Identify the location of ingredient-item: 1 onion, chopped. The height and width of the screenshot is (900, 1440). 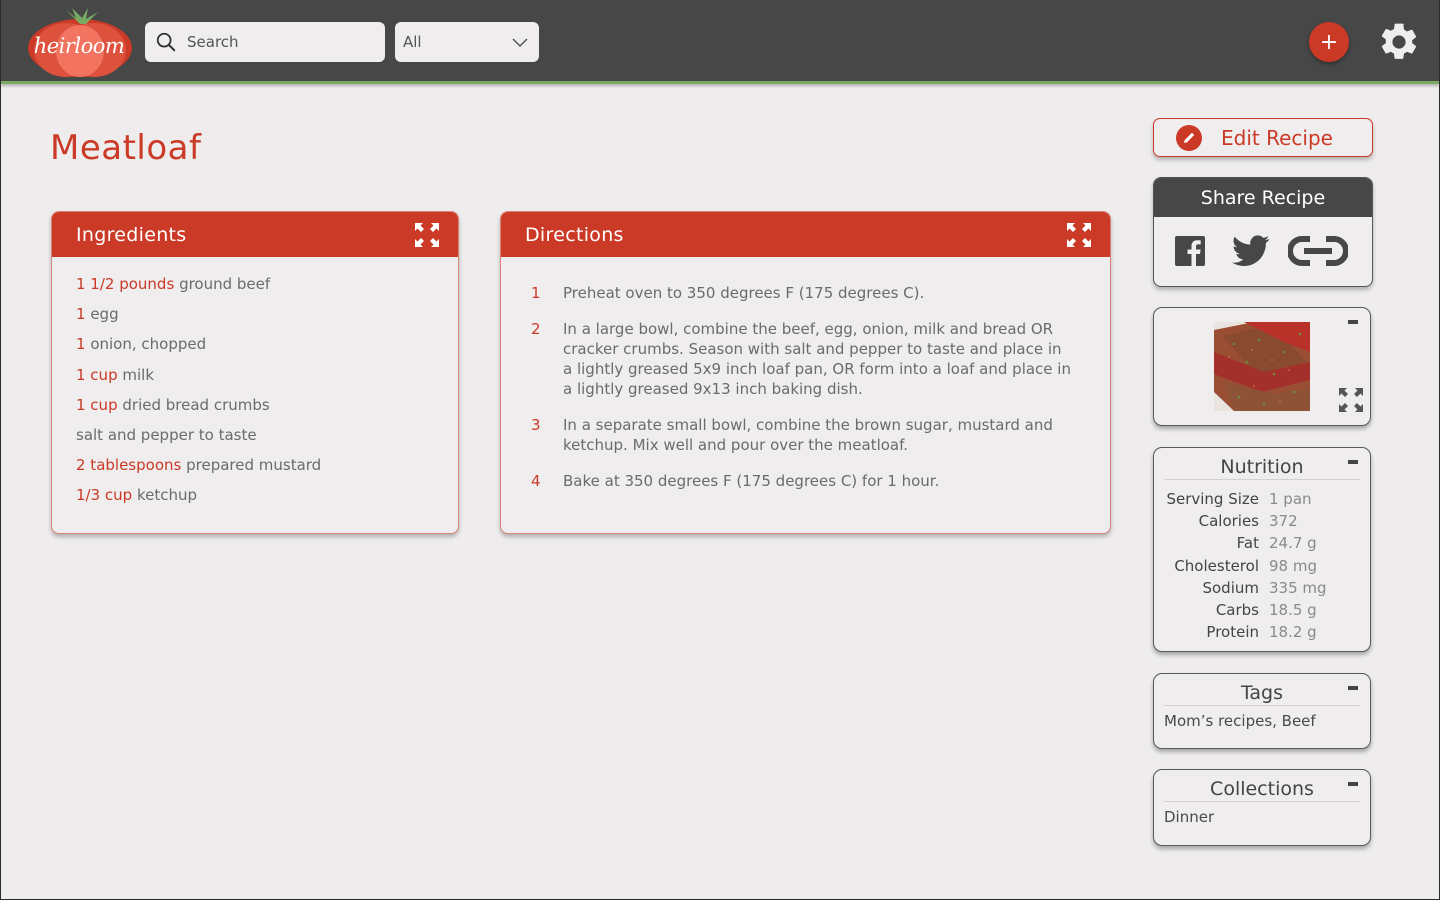
(255, 348).